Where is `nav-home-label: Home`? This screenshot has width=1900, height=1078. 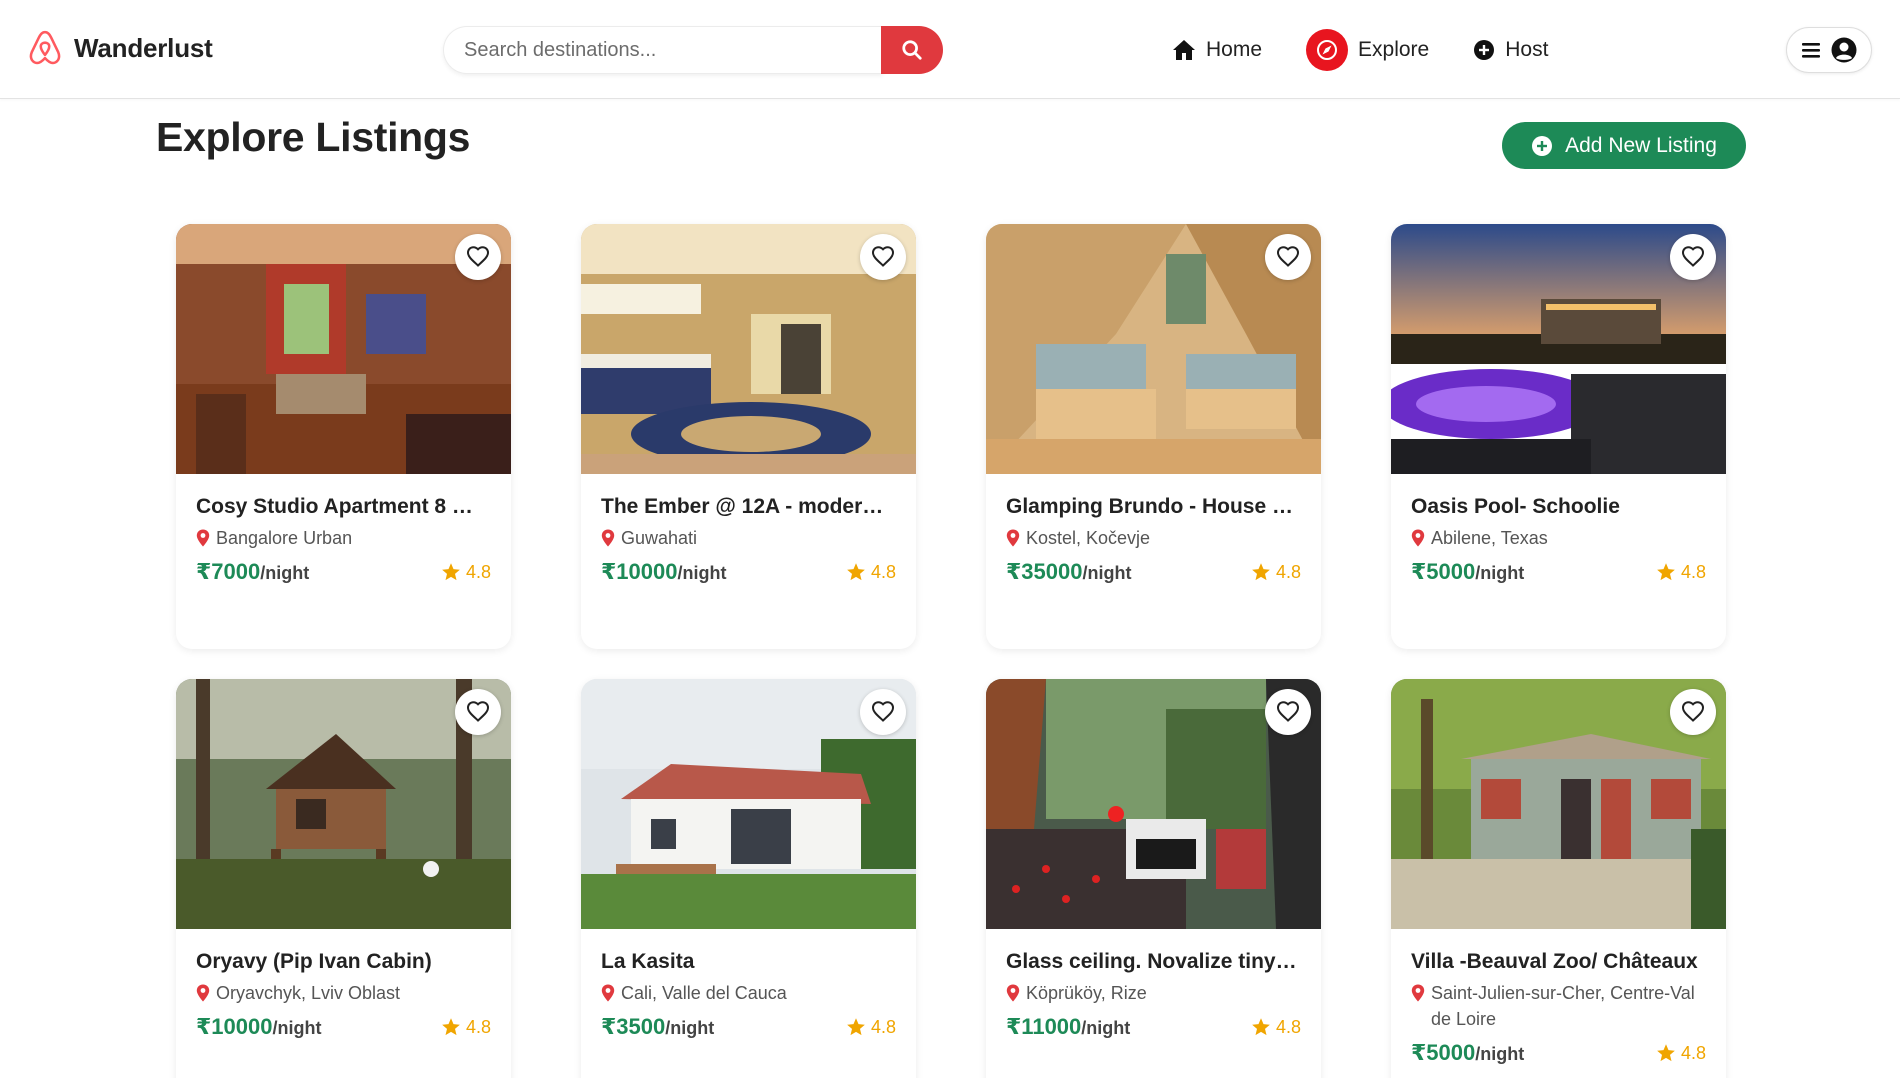 nav-home-label: Home is located at coordinates (1234, 49).